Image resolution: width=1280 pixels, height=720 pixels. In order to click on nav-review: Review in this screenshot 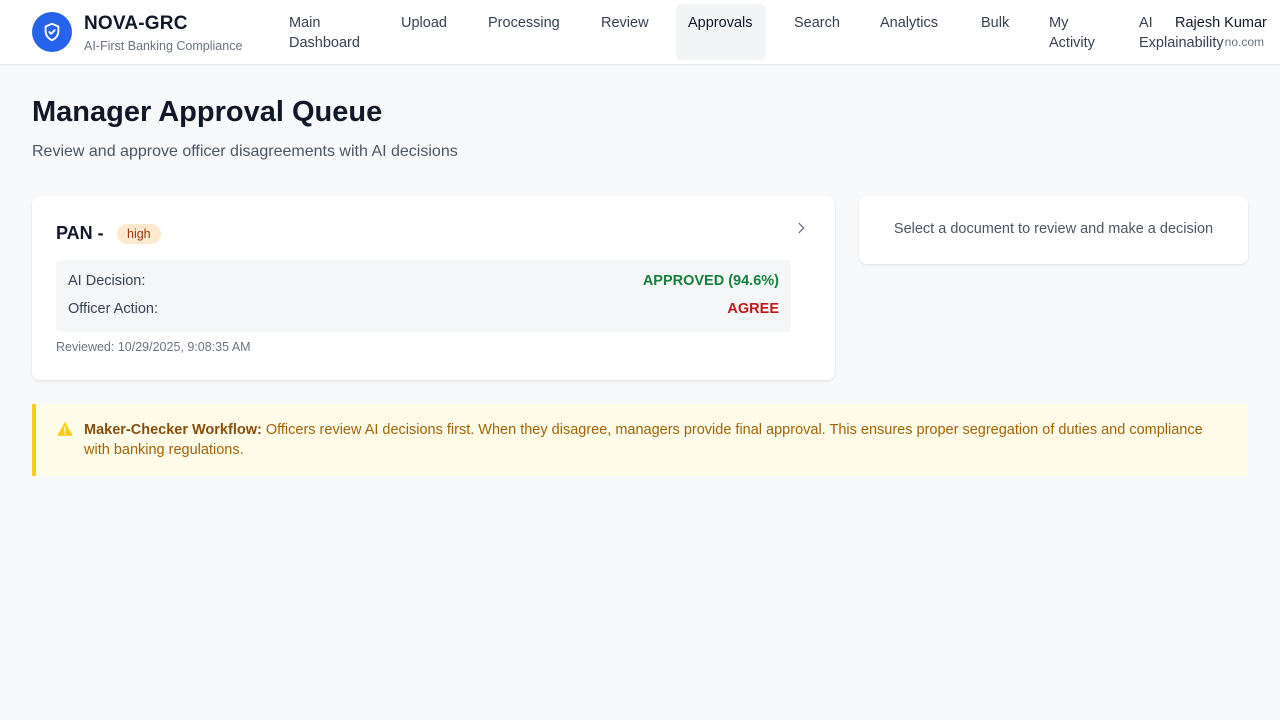, I will do `click(625, 32)`.